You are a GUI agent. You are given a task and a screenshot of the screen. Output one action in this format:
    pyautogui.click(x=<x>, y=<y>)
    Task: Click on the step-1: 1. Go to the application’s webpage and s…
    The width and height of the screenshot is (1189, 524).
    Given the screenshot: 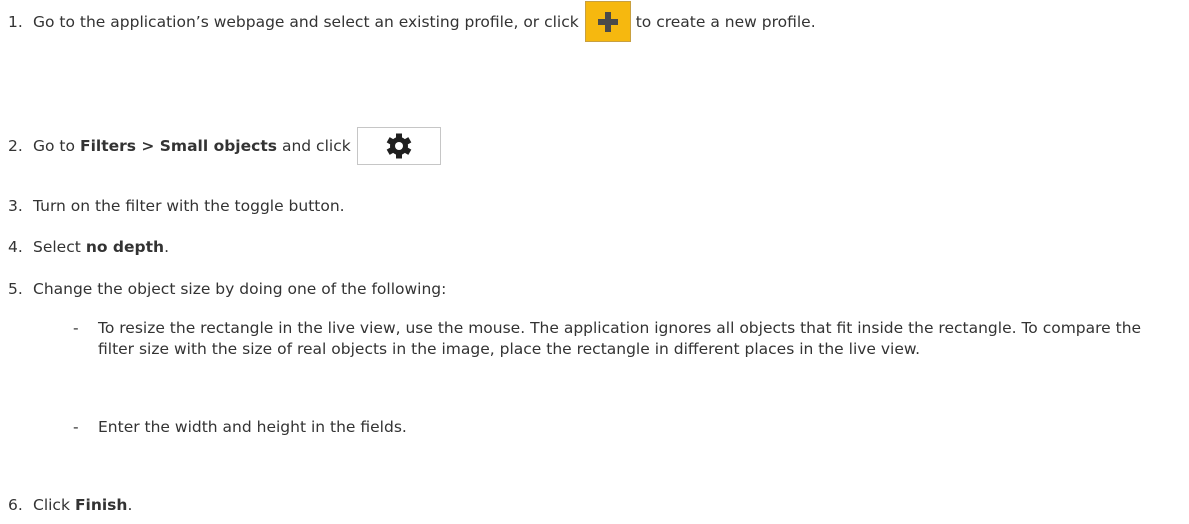 What is the action you would take?
    pyautogui.click(x=412, y=21)
    